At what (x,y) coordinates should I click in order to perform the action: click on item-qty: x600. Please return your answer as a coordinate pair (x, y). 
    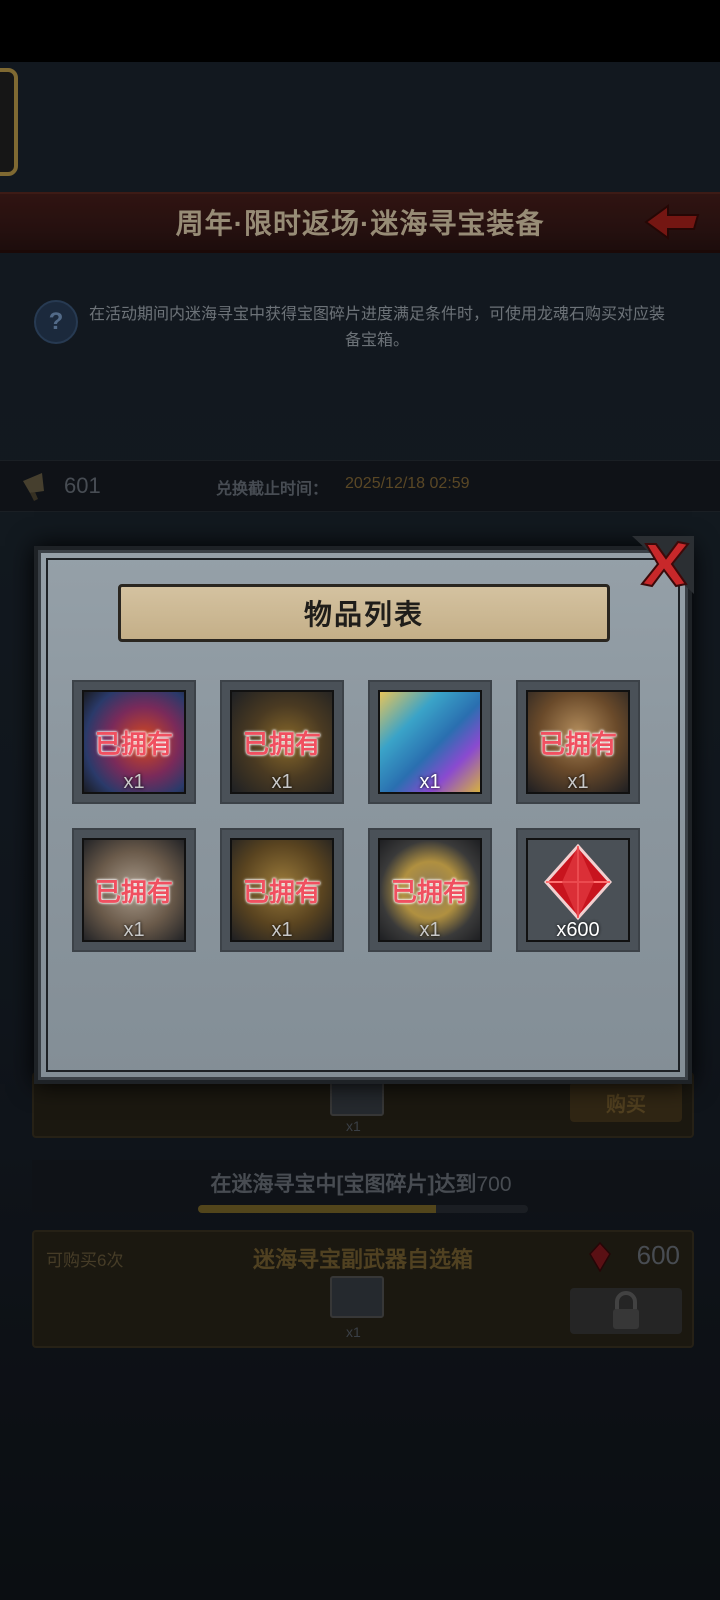
    Looking at the image, I should click on (578, 930).